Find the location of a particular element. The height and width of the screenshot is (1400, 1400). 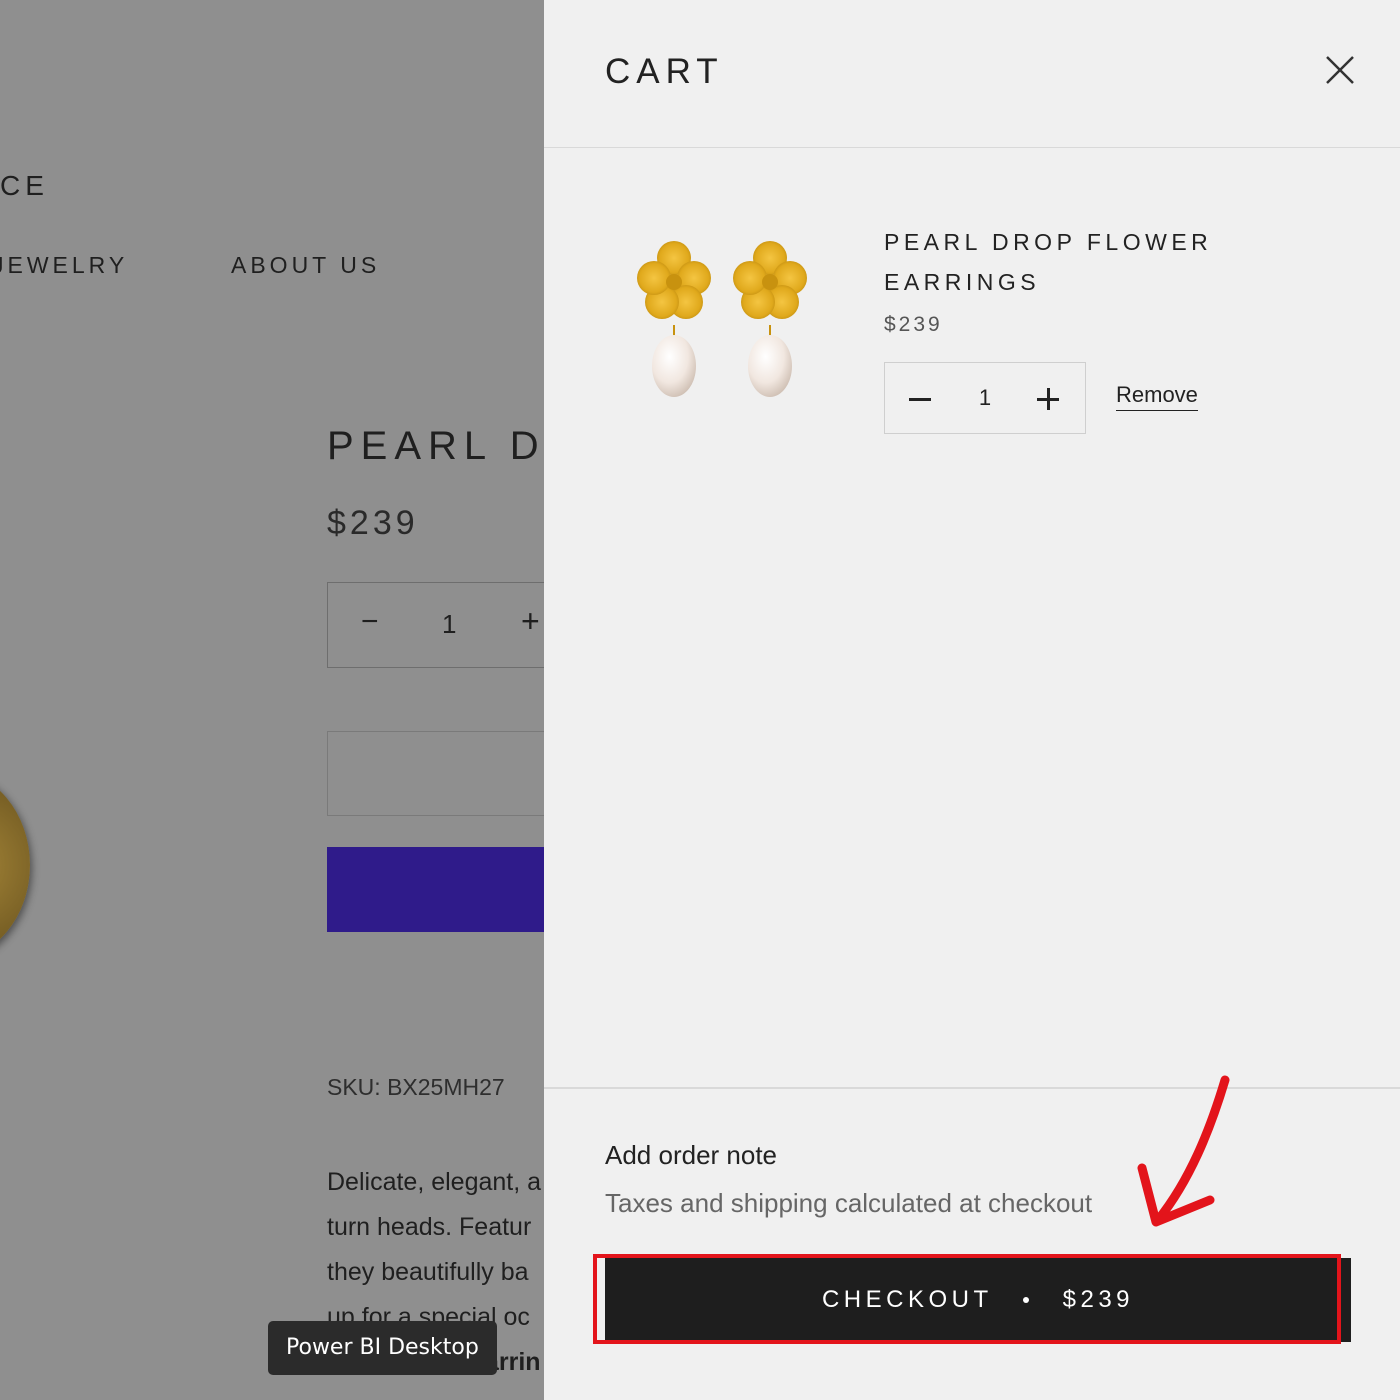

cart-item-title: PEARL DROP FLOWER EARRINGS is located at coordinates (1064, 262).